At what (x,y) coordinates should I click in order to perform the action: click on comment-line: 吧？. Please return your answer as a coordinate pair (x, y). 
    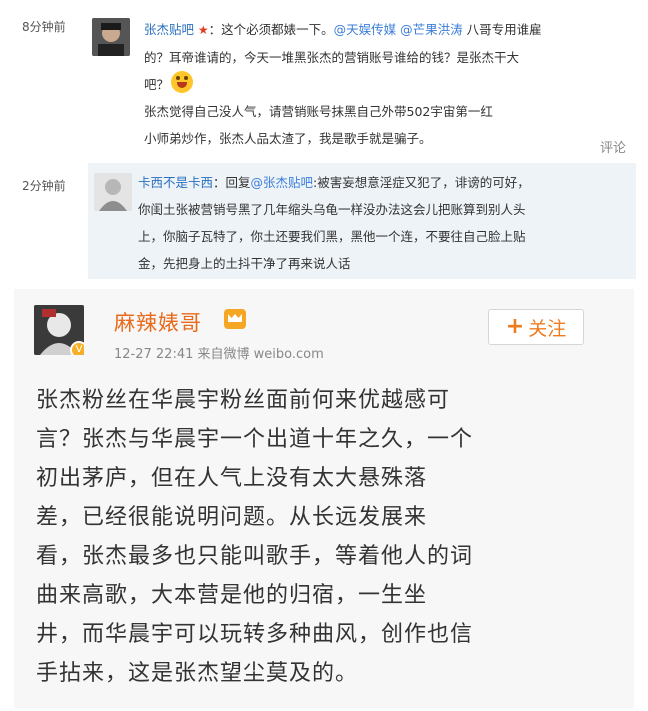
    Looking at the image, I should click on (387, 84).